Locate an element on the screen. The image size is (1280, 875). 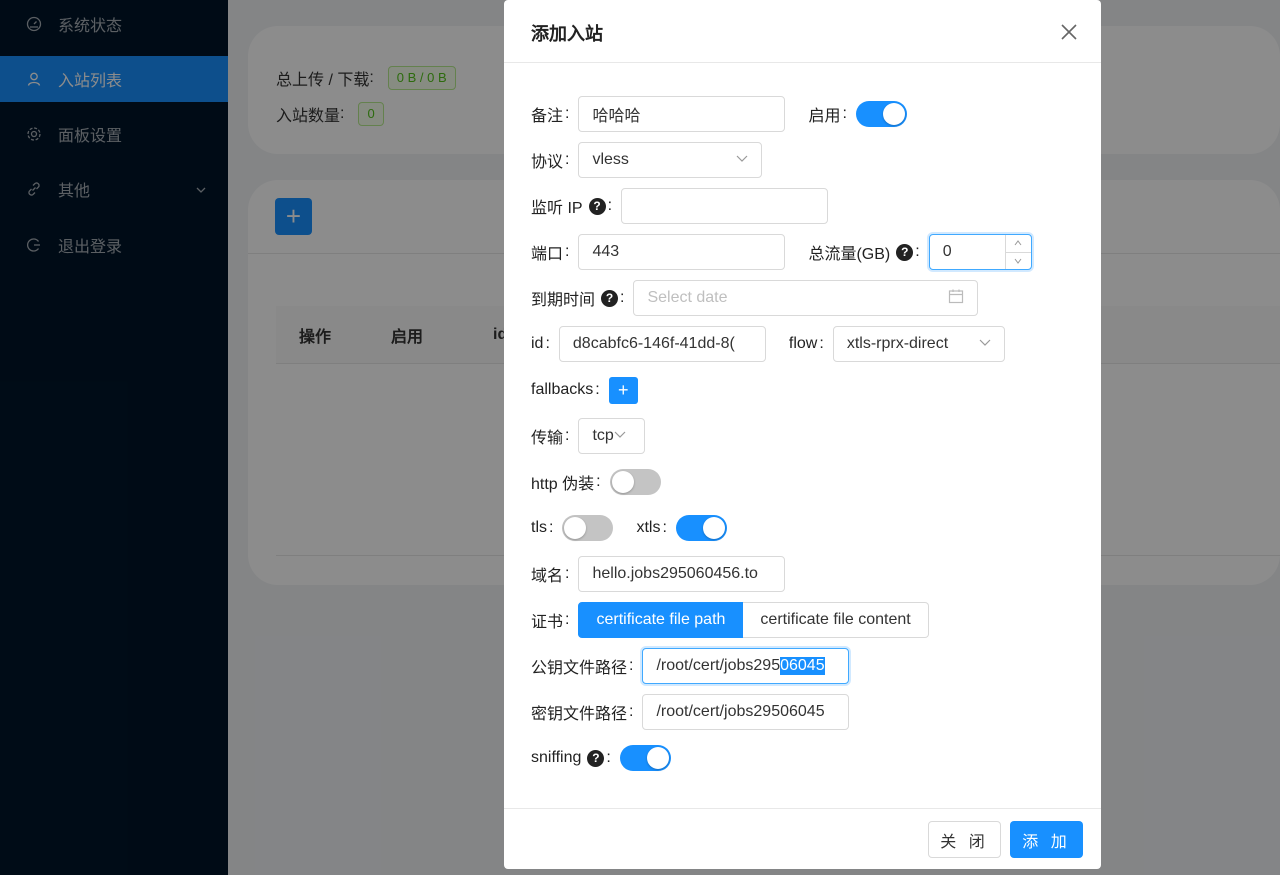
http-camouflage-label: http 伪装: is located at coordinates (566, 483).